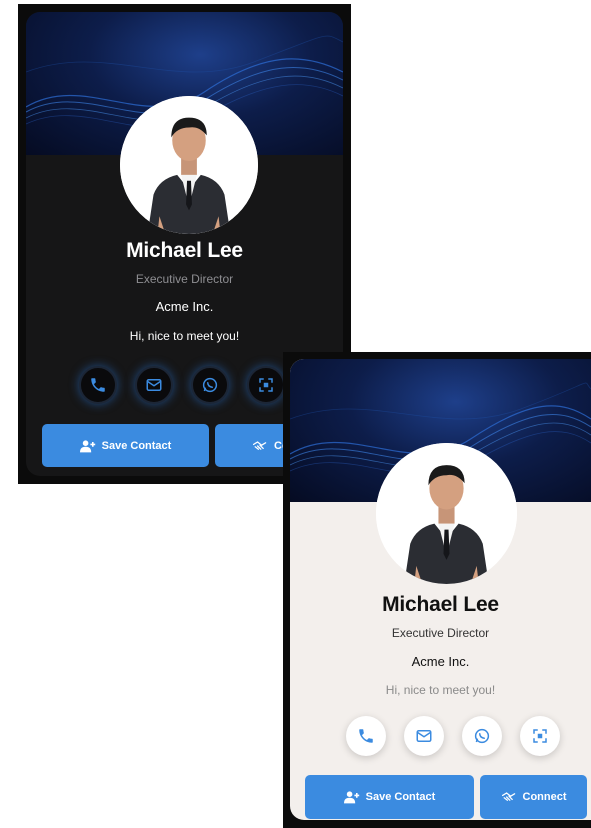 Image resolution: width=591 pixels, height=828 pixels. I want to click on connect-label: Connect, so click(544, 797).